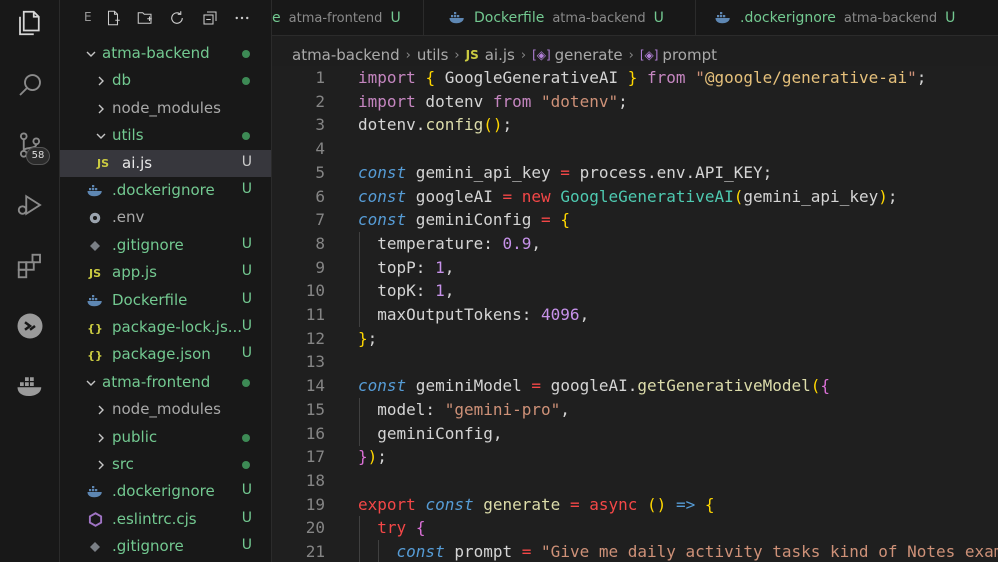 The height and width of the screenshot is (562, 998). I want to click on line-number: 13, so click(315, 362).